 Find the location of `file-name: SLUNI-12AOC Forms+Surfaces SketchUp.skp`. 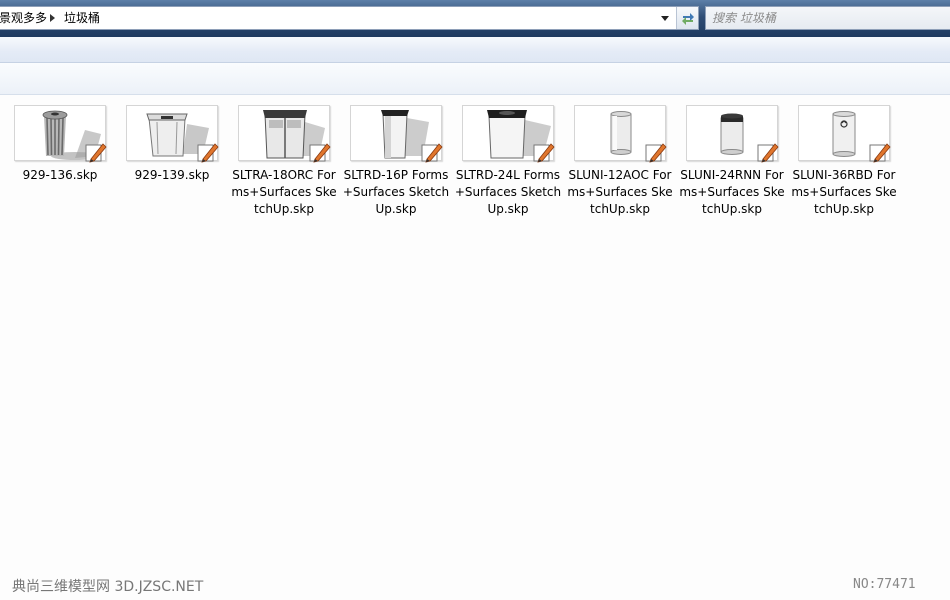

file-name: SLUNI-12AOC Forms+Surfaces SketchUp.skp is located at coordinates (620, 192).